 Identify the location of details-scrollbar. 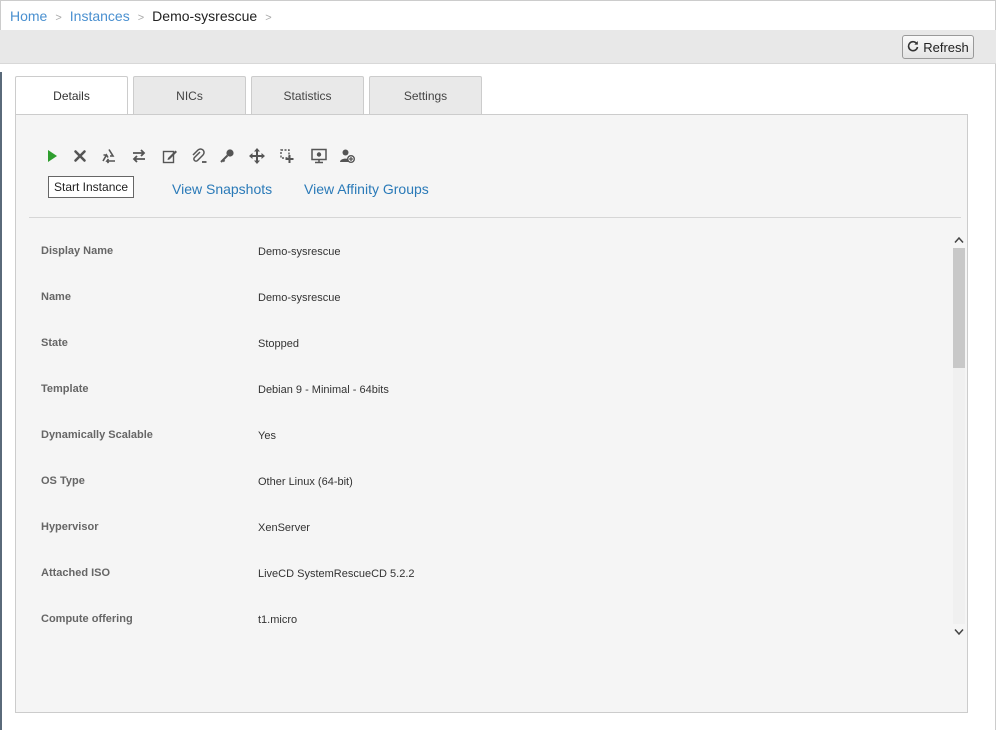
(959, 436).